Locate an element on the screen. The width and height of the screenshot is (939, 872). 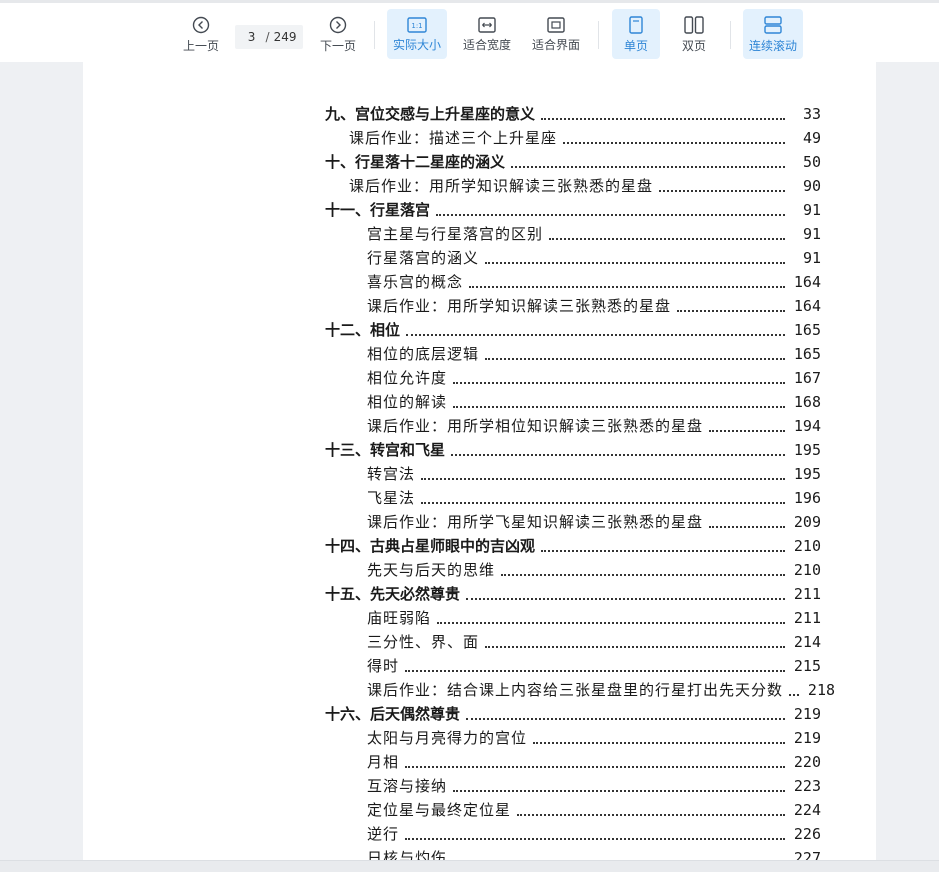
fit-width-label: 适合宽度 is located at coordinates (486, 44).